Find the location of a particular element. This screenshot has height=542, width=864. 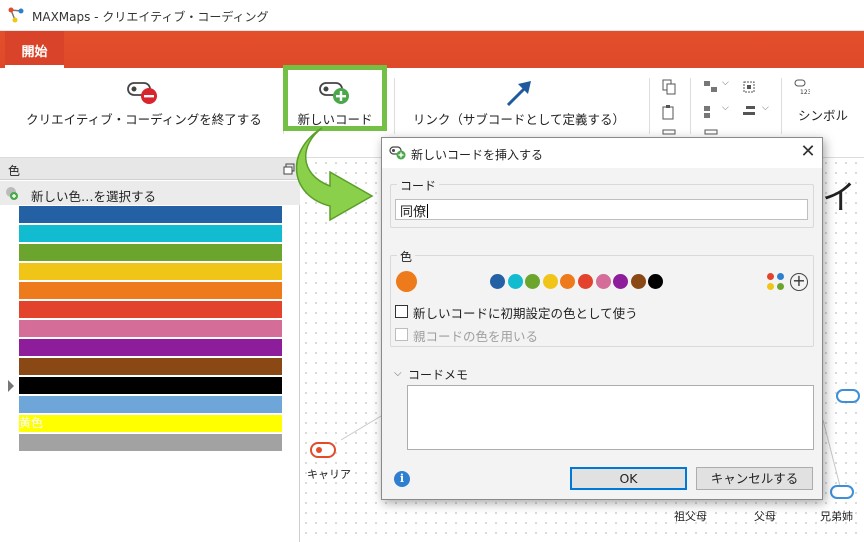

swatch-pointer-icon is located at coordinates (11, 386).